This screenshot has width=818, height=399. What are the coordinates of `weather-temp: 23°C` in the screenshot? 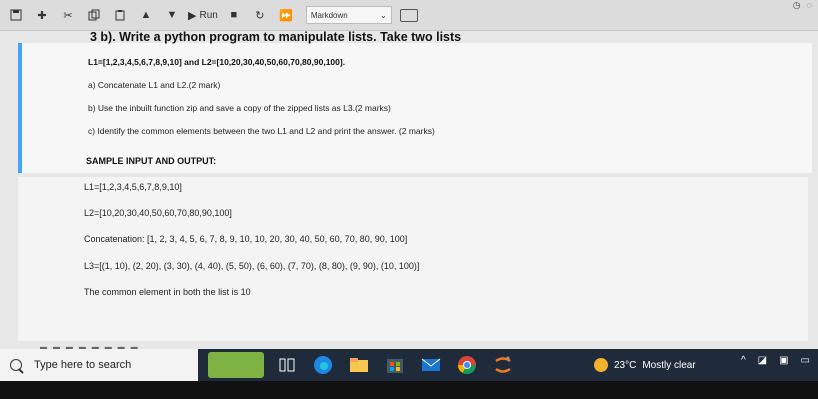 It's located at (625, 365).